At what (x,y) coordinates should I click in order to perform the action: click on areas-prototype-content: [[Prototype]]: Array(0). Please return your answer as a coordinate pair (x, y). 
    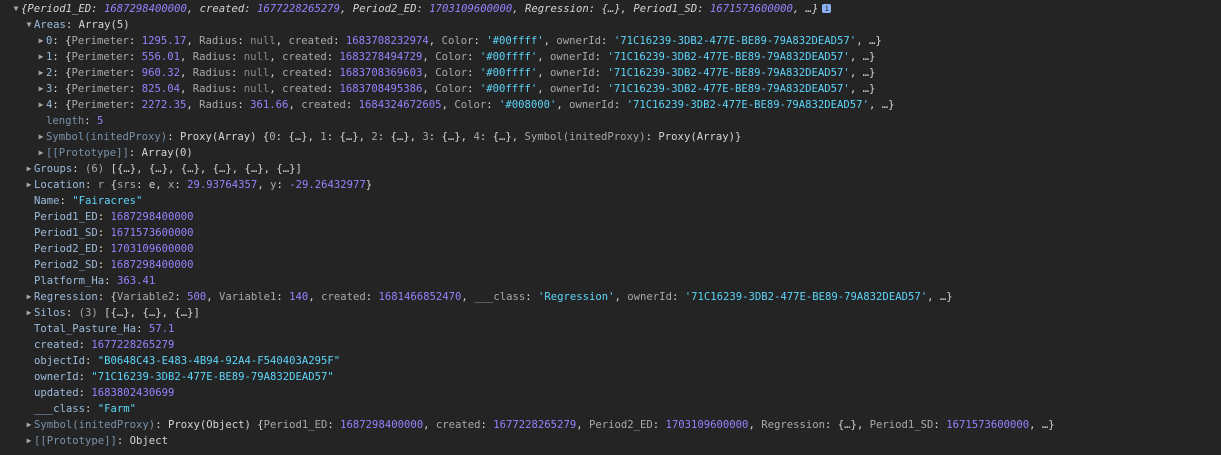
    Looking at the image, I should click on (119, 153).